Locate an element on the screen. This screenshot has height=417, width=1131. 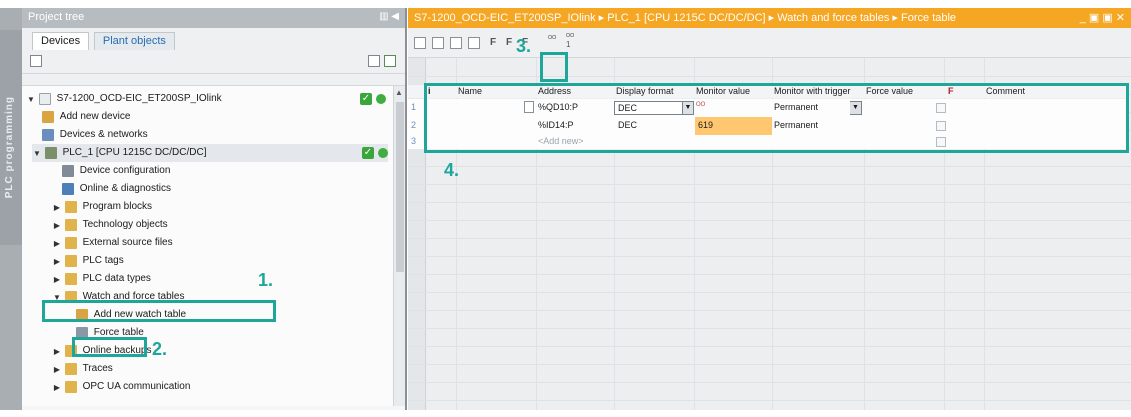
row-number: 1 is located at coordinates (414, 107).